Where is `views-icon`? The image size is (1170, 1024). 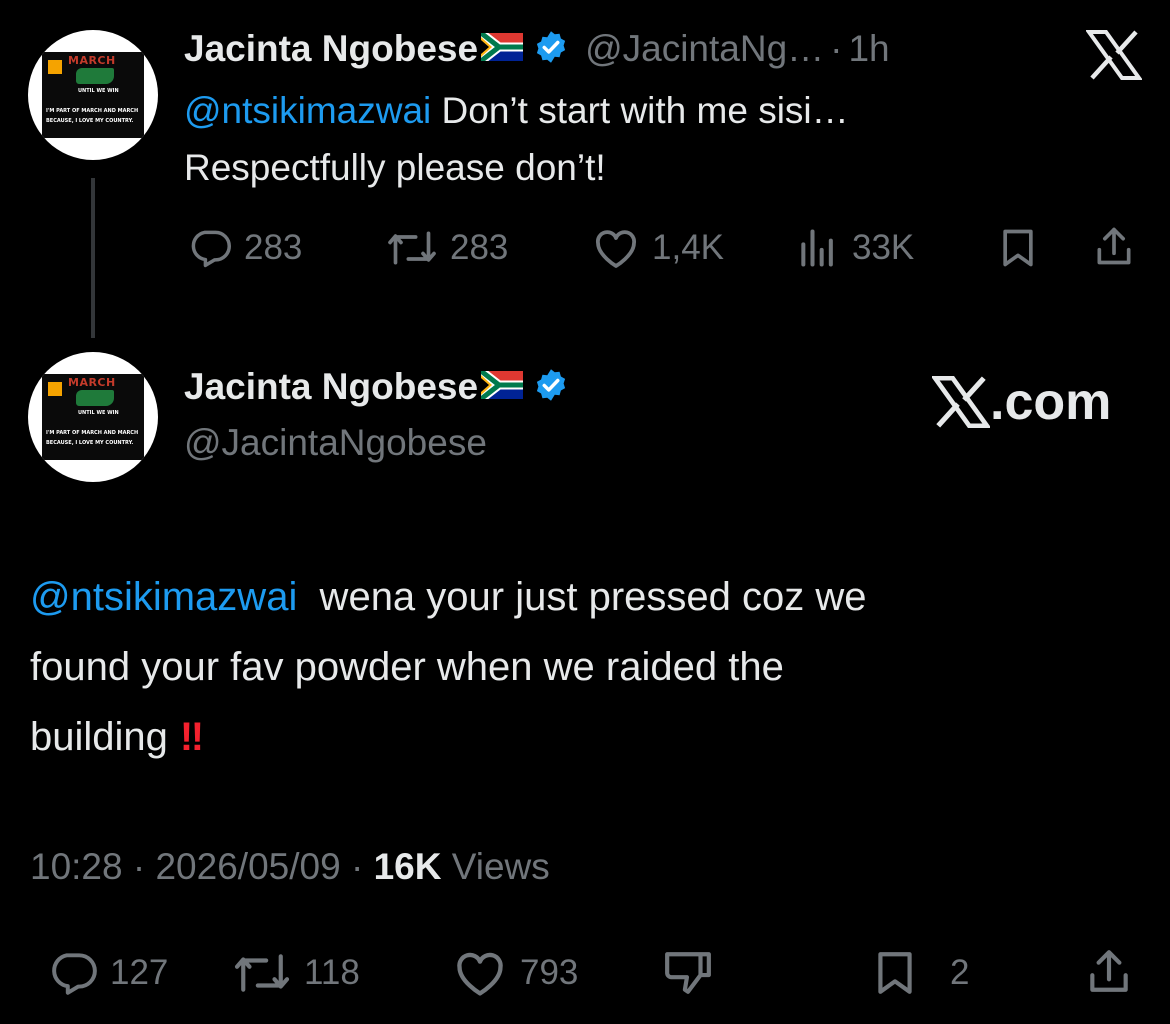
views-icon is located at coordinates (817, 248).